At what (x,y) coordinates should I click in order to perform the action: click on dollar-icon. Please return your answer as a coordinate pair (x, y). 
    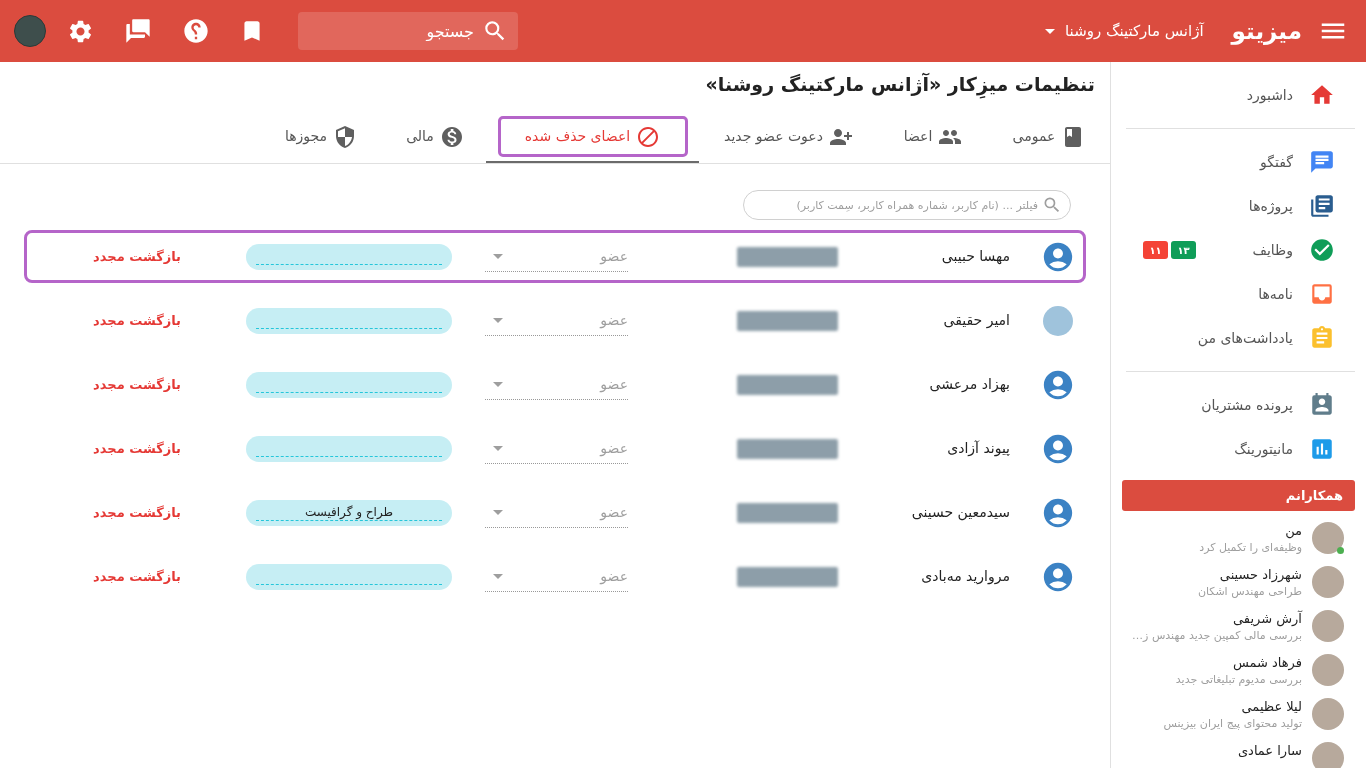
    Looking at the image, I should click on (451, 136).